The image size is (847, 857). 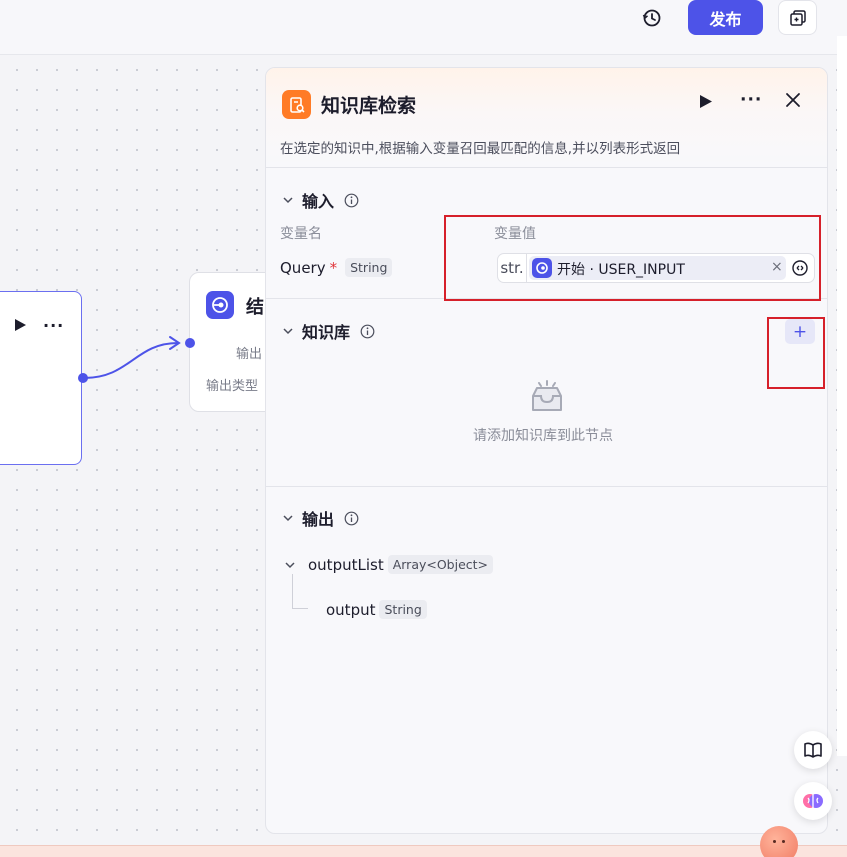 I want to click on history-icon, so click(x=651, y=18).